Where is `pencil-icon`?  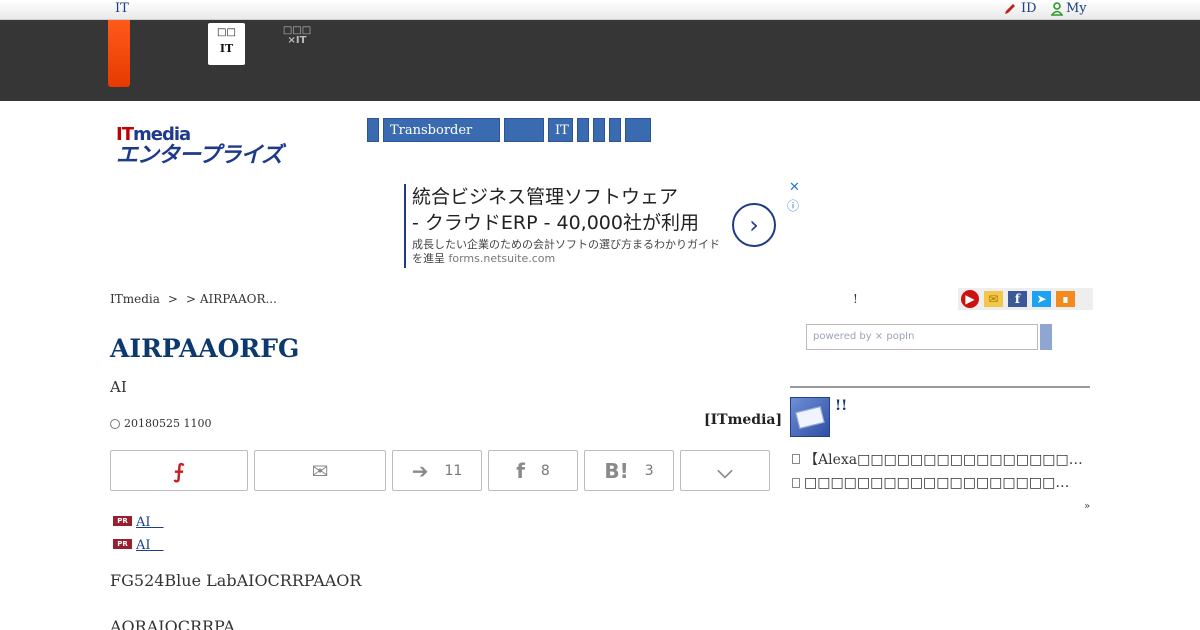
pencil-icon is located at coordinates (1010, 8).